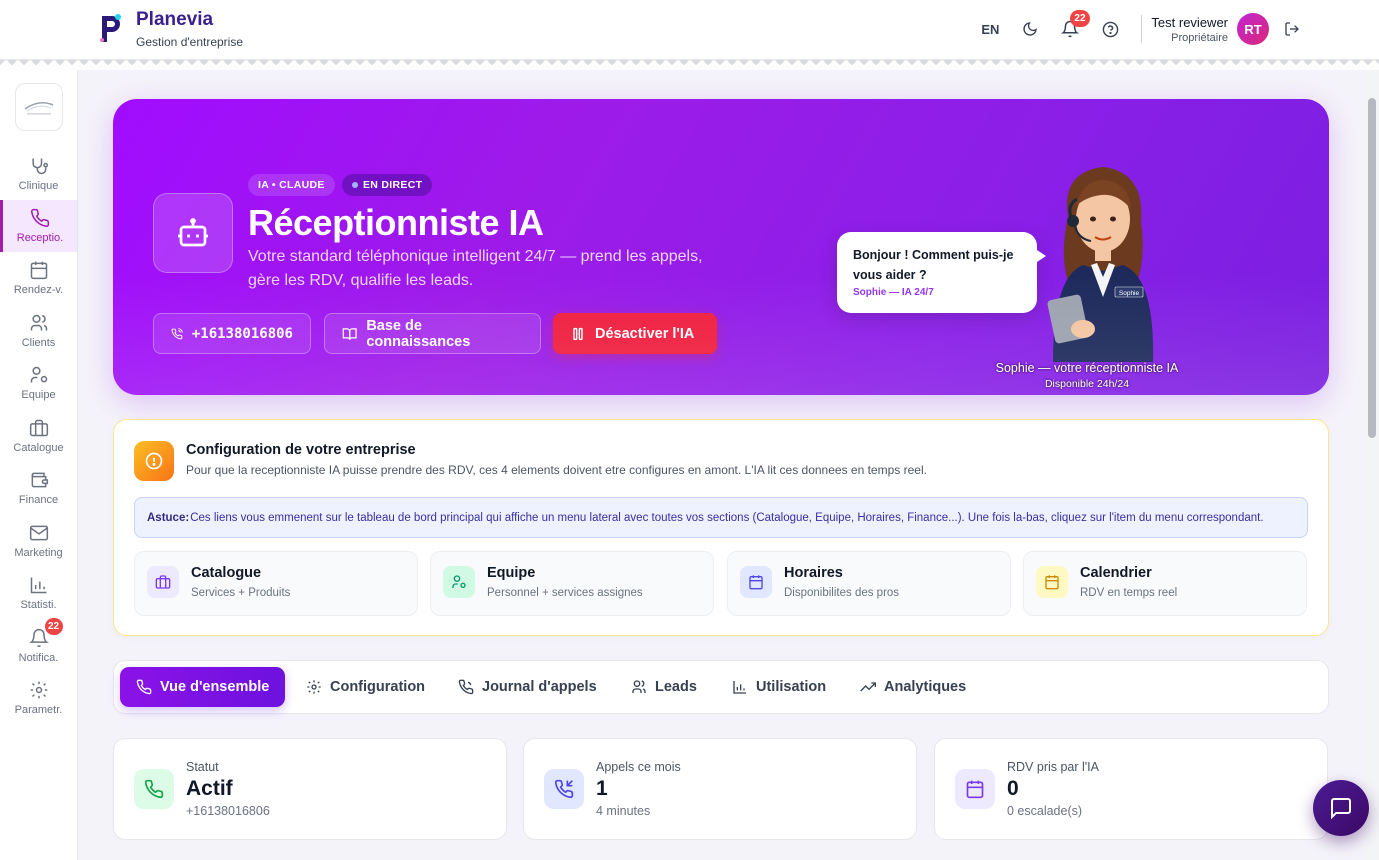 The height and width of the screenshot is (860, 1379). I want to click on sidebar-item-label: Rendez-v., so click(38, 290).